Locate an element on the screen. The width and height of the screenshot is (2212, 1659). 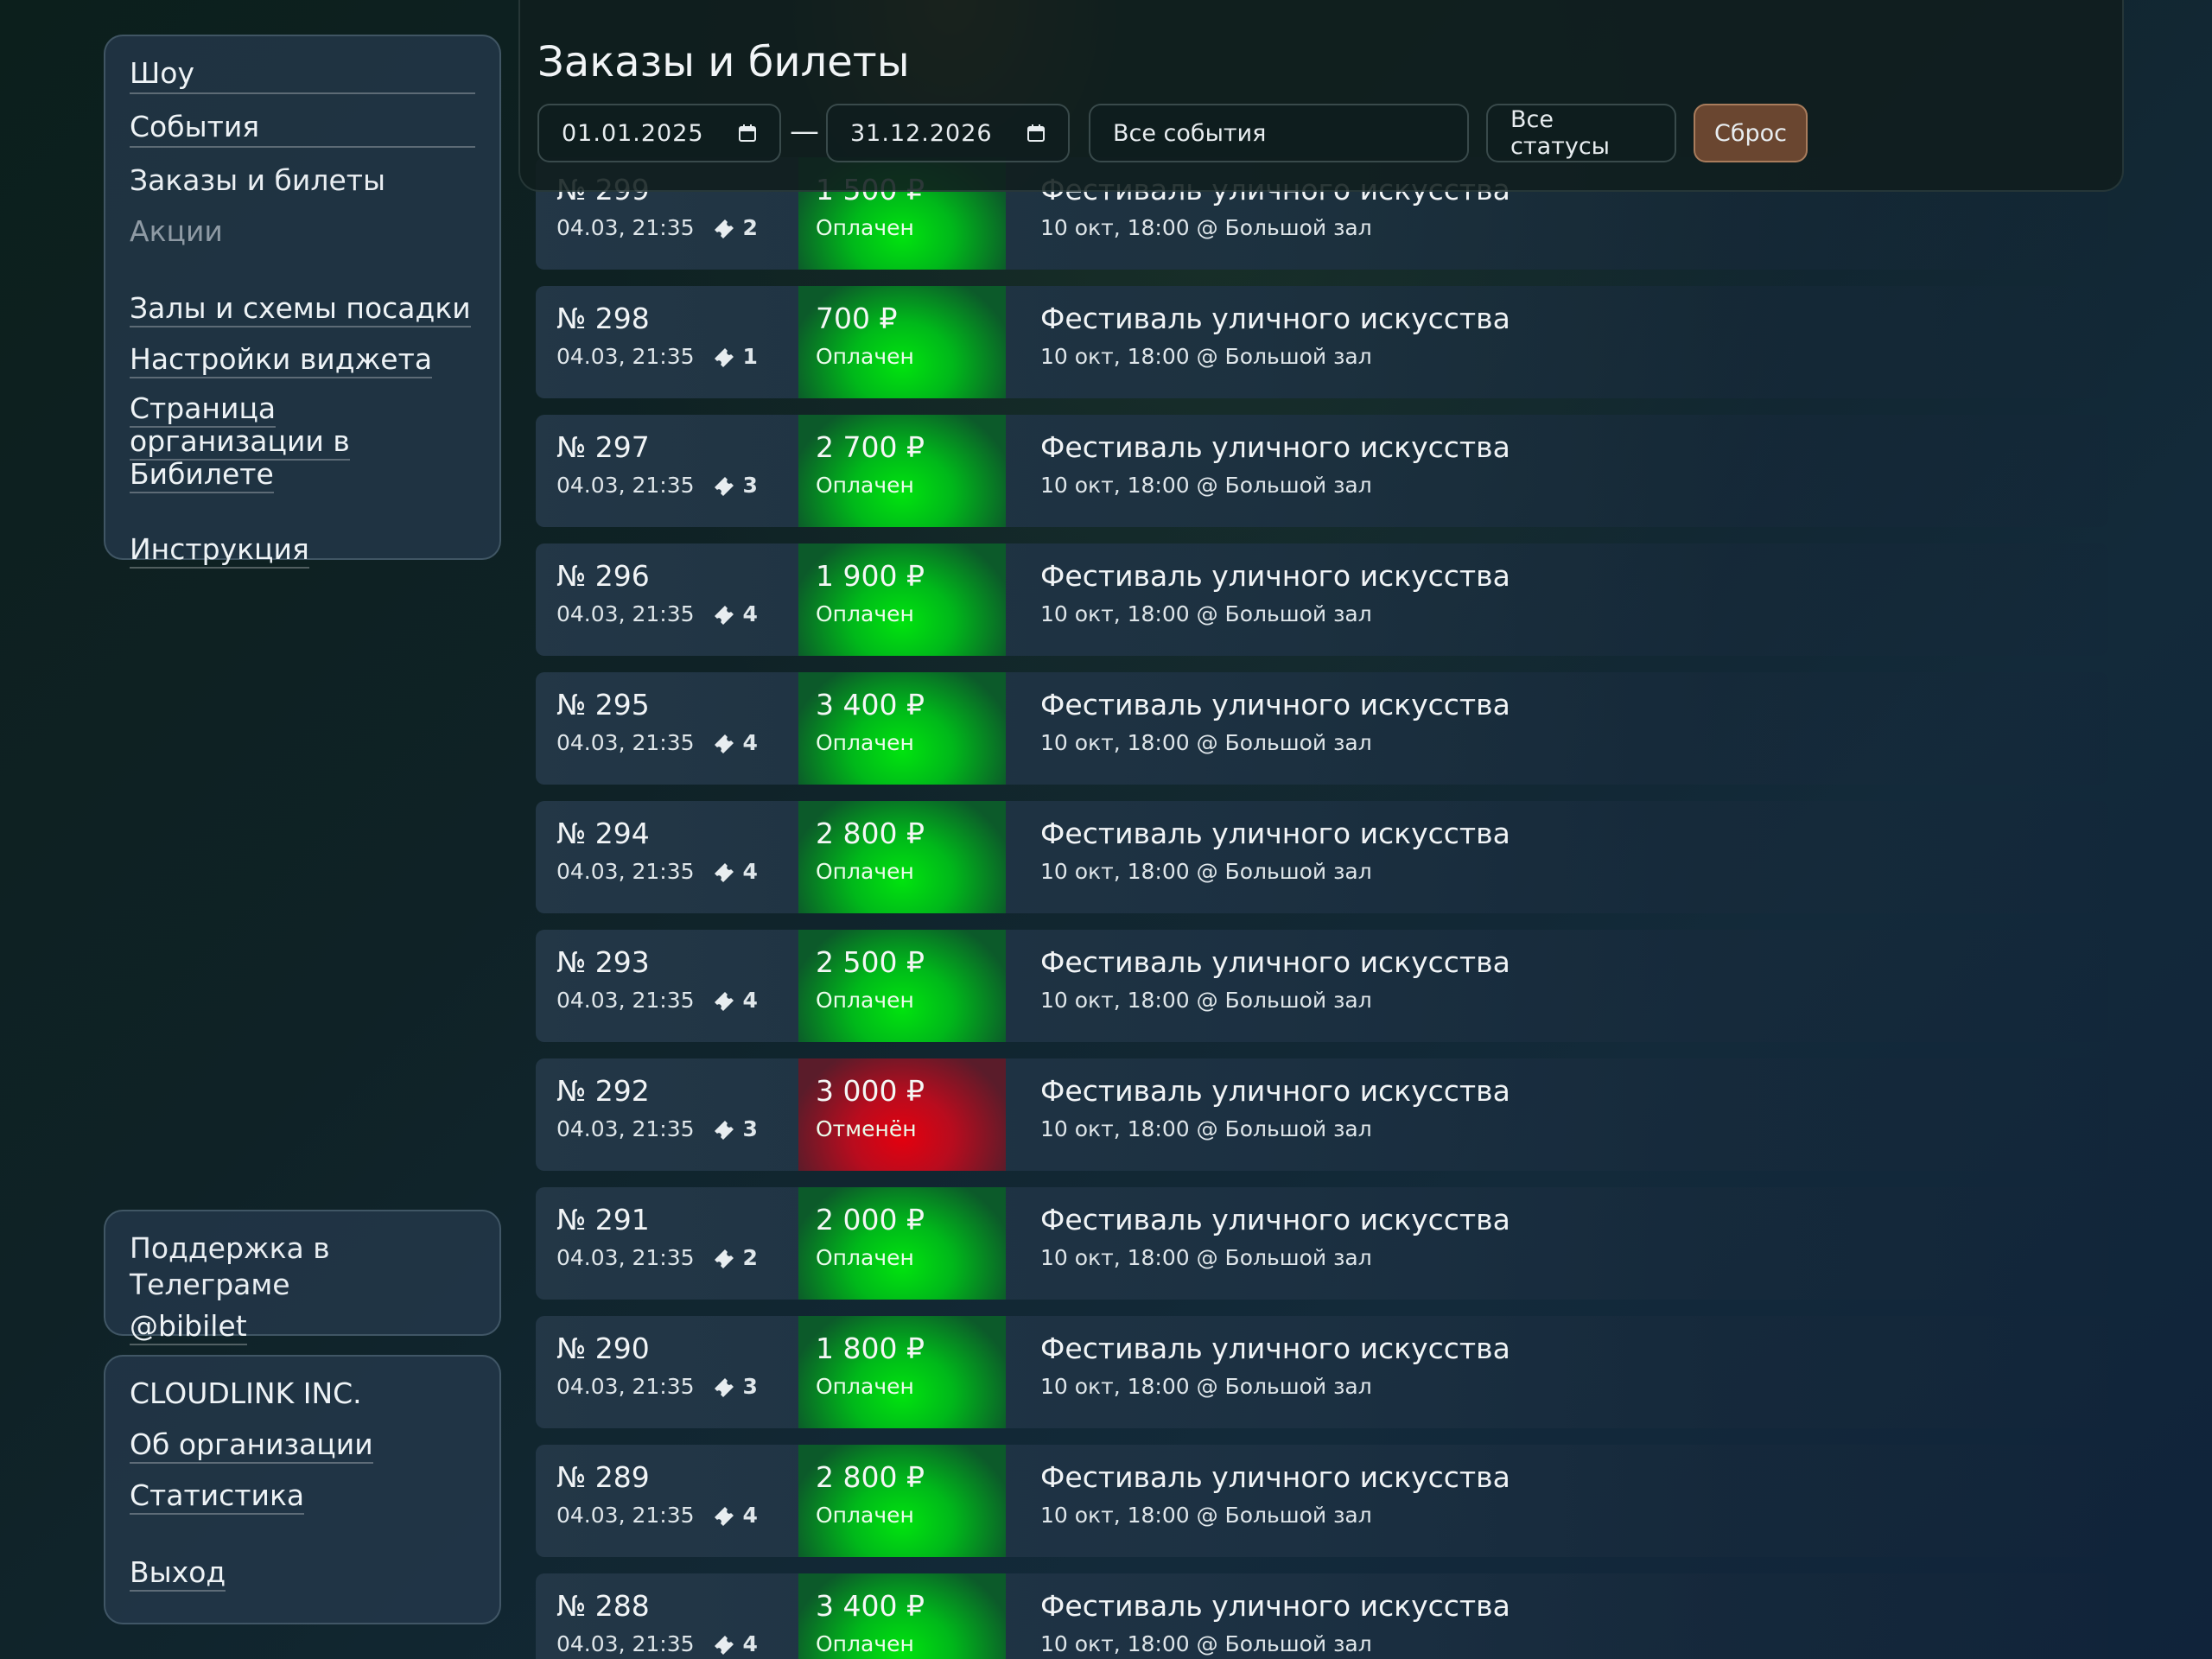
order-price: 700 ₽ is located at coordinates (857, 318).